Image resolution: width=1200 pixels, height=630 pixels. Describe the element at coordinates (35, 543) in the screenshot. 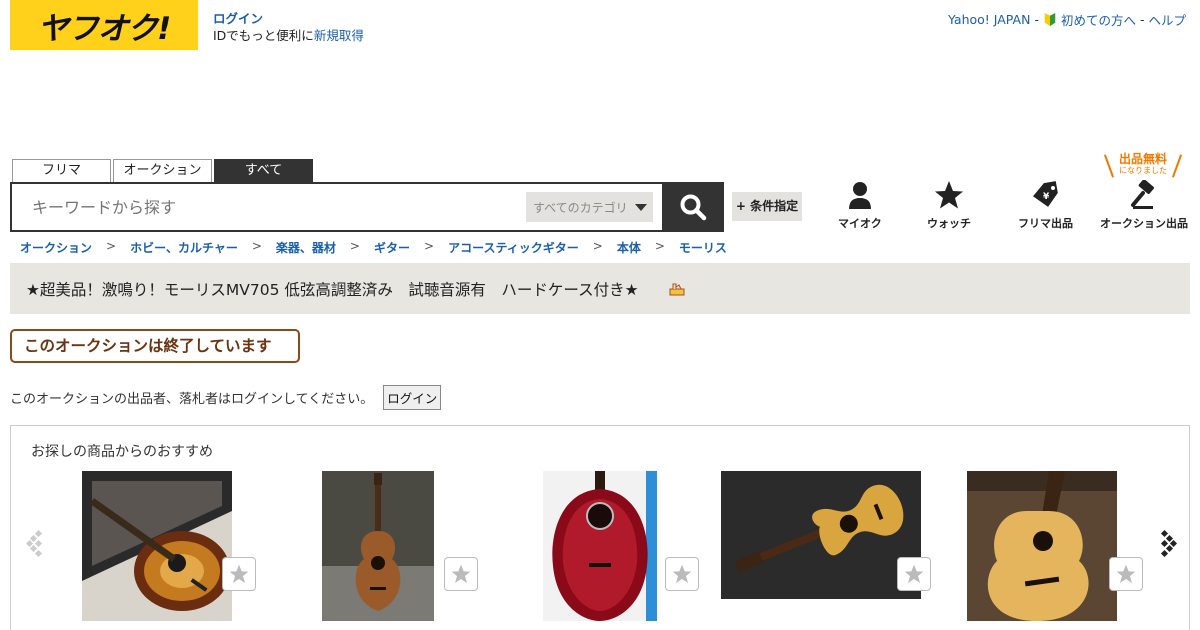

I see `carousel-prev-icon` at that location.